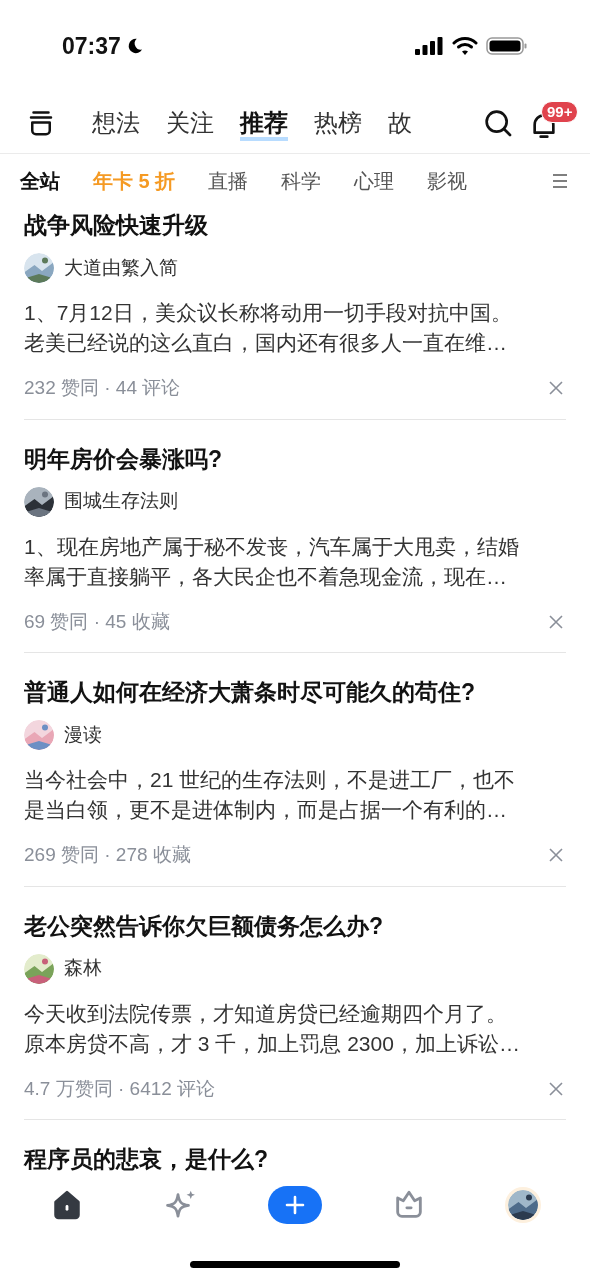 The width and height of the screenshot is (590, 1280). Describe the element at coordinates (523, 1205) in the screenshot. I see `profile-avatar` at that location.